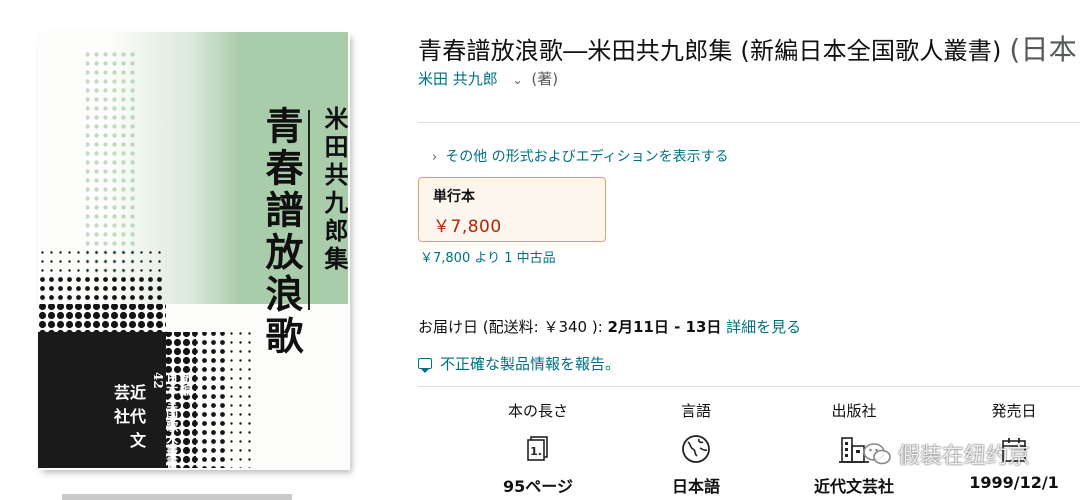 This screenshot has width=1080, height=500. Describe the element at coordinates (964, 456) in the screenshot. I see `watermark-text: 假装在纽约京` at that location.